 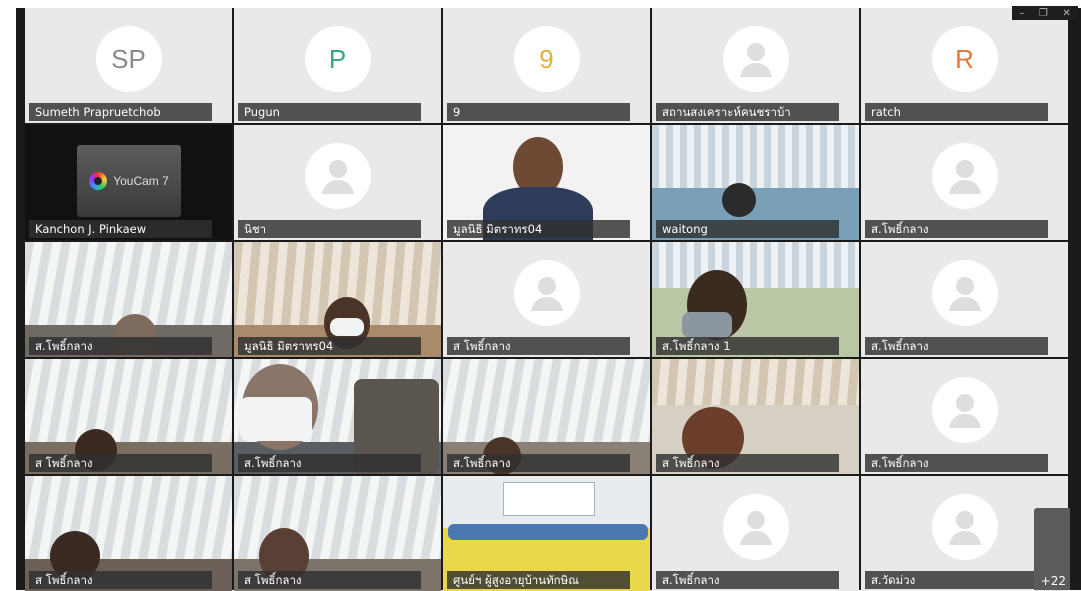 What do you see at coordinates (747, 346) in the screenshot?
I see `participant-name: ส.โพธิ์กลาง 1` at bounding box center [747, 346].